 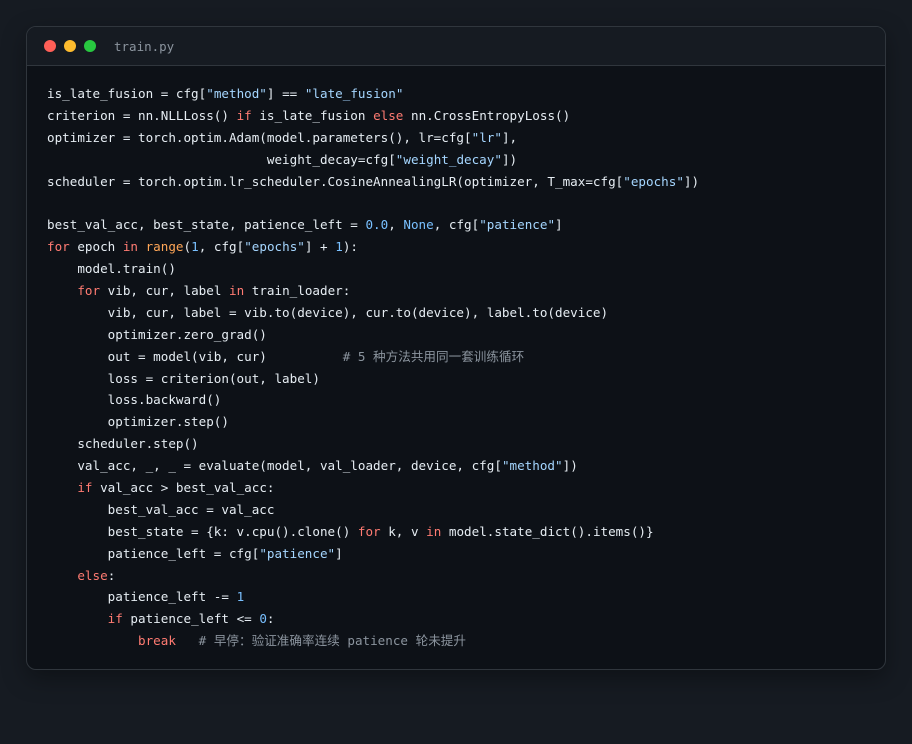 What do you see at coordinates (433, 356) in the screenshot?
I see `code-token: # 5 种方法共用同一套训练循环` at bounding box center [433, 356].